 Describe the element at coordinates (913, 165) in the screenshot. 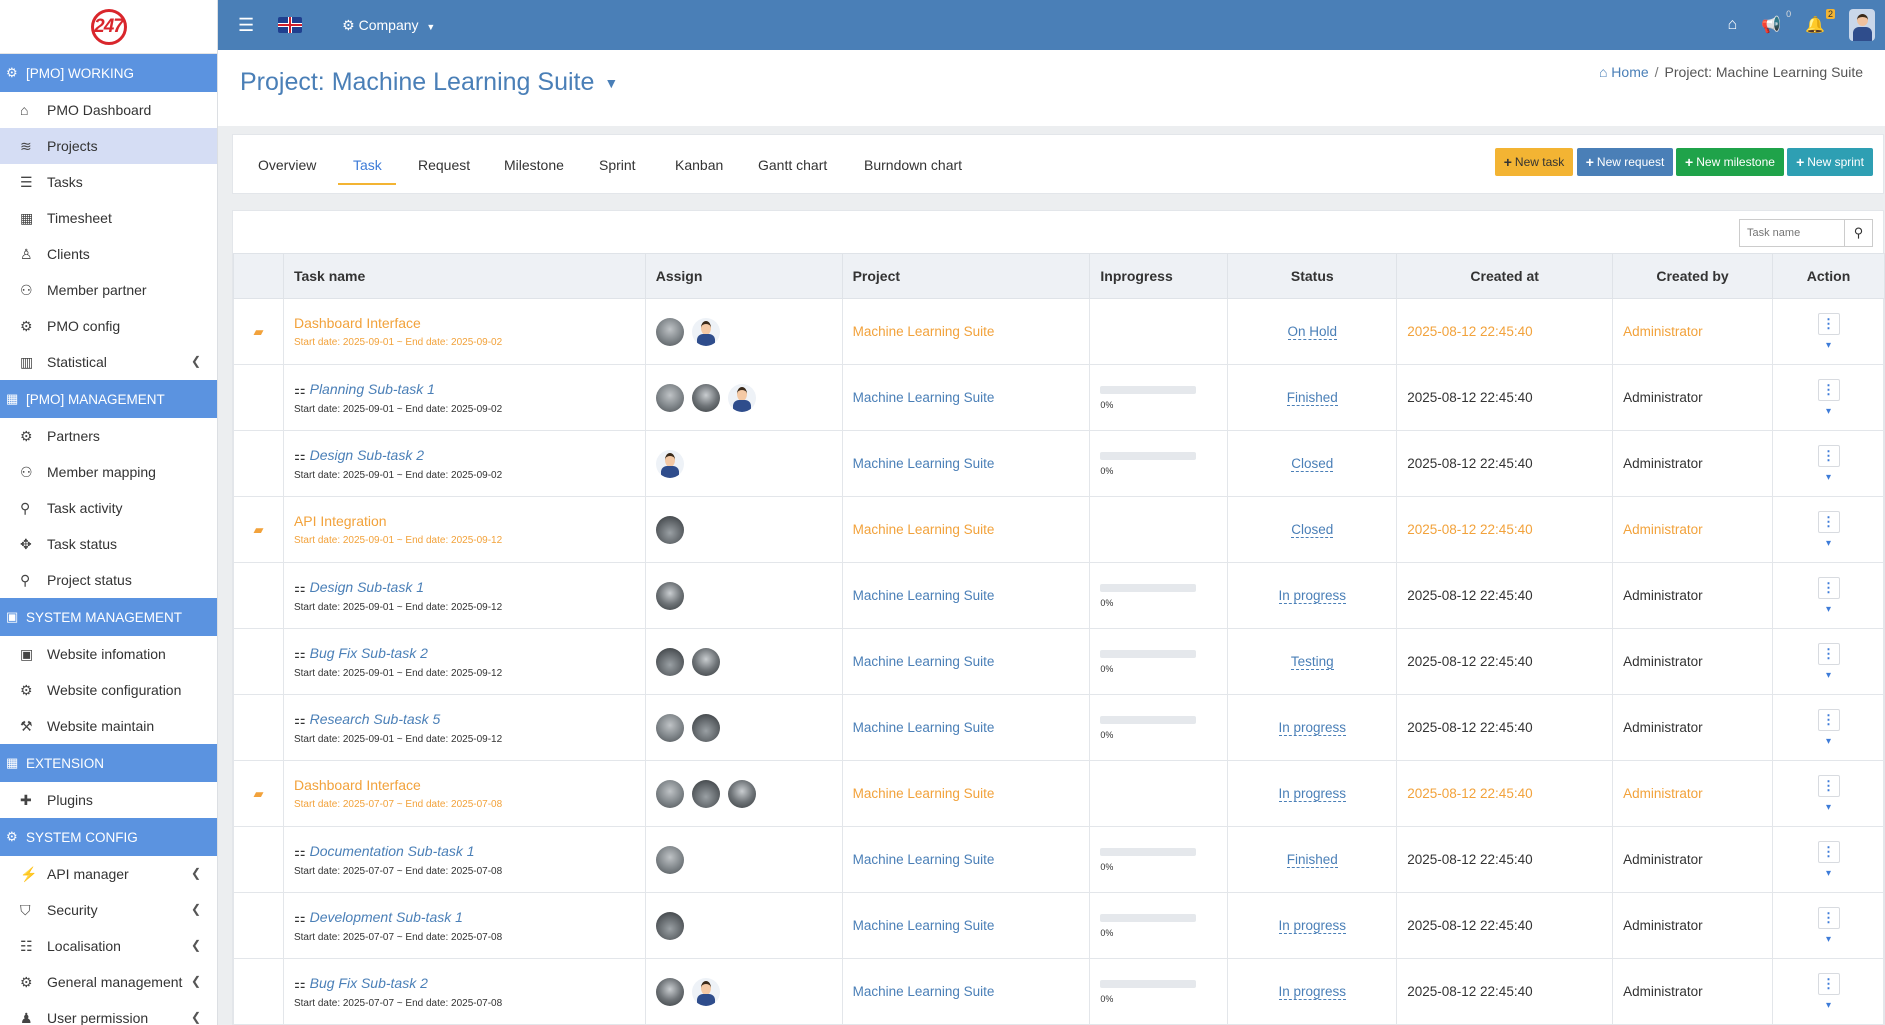

I see `tab-burndown-chart: Burndown chart` at that location.